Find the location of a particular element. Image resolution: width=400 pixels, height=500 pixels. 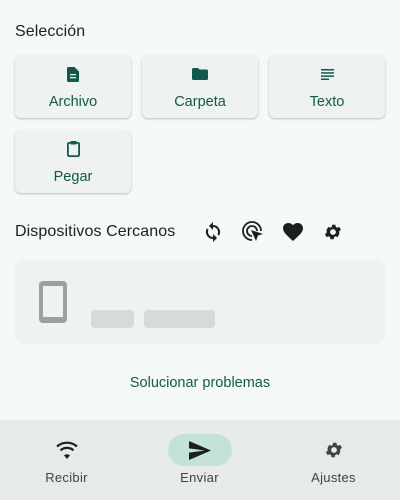

selection-title: Selección is located at coordinates (50, 31).